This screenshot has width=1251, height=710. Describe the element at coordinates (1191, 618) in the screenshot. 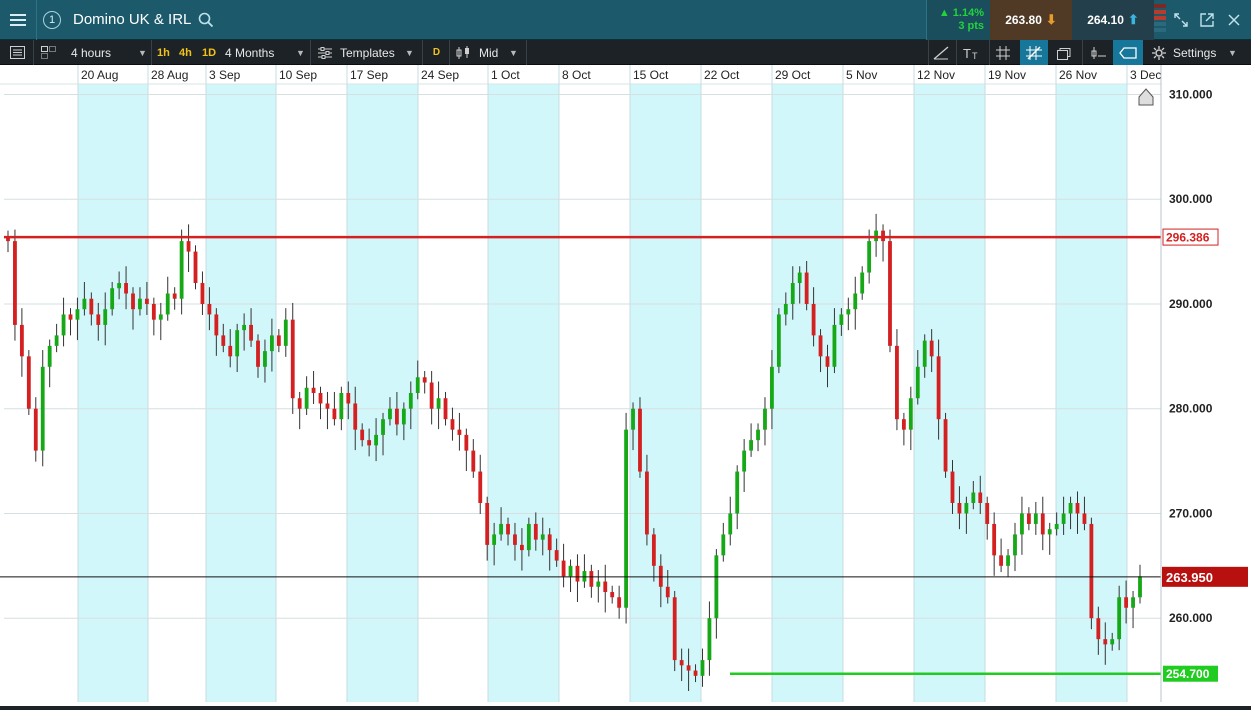

I see `y-tick-label: 260.000` at that location.